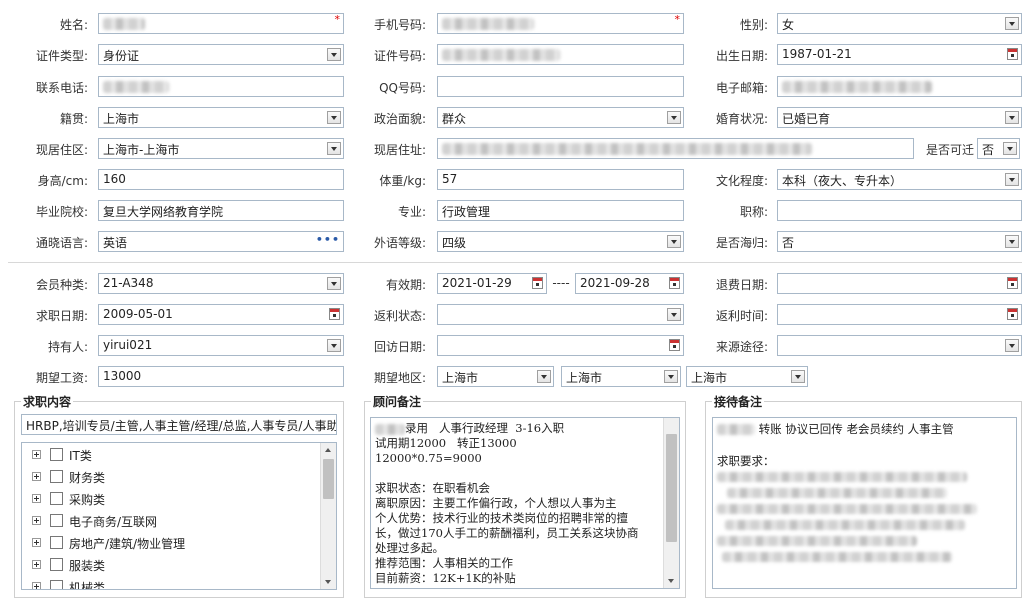  I want to click on height-field: 160, so click(221, 179).